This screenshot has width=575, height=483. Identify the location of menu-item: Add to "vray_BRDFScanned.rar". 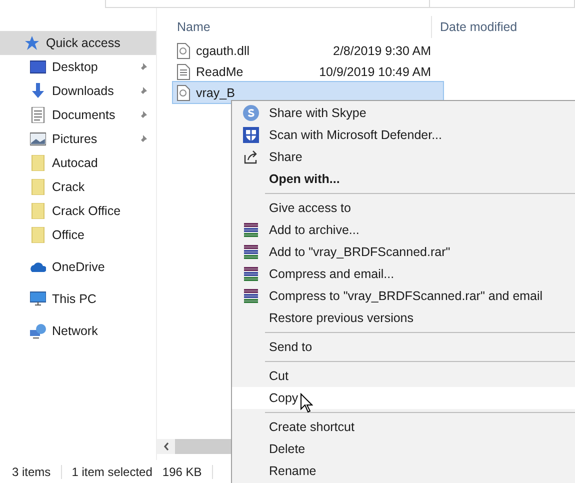
(403, 252).